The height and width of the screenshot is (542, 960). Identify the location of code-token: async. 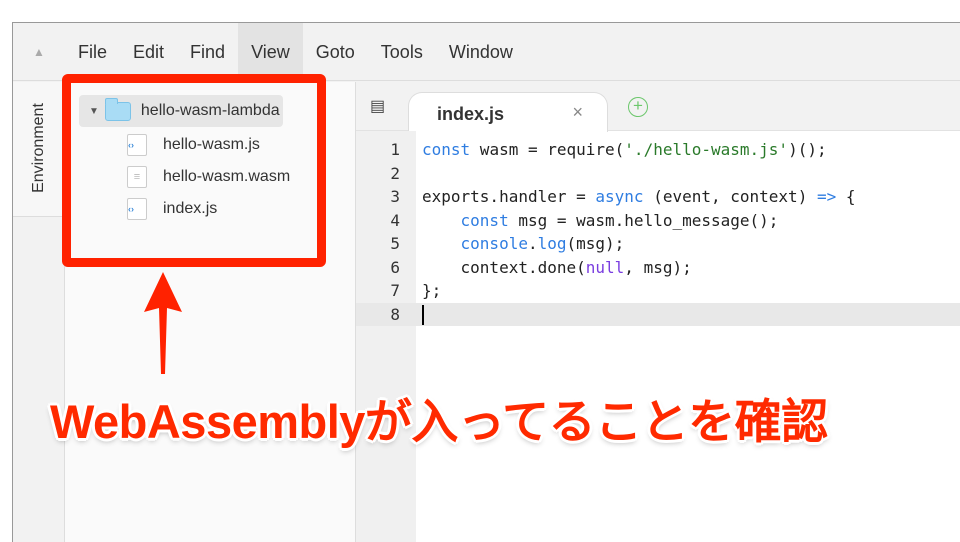
(619, 196).